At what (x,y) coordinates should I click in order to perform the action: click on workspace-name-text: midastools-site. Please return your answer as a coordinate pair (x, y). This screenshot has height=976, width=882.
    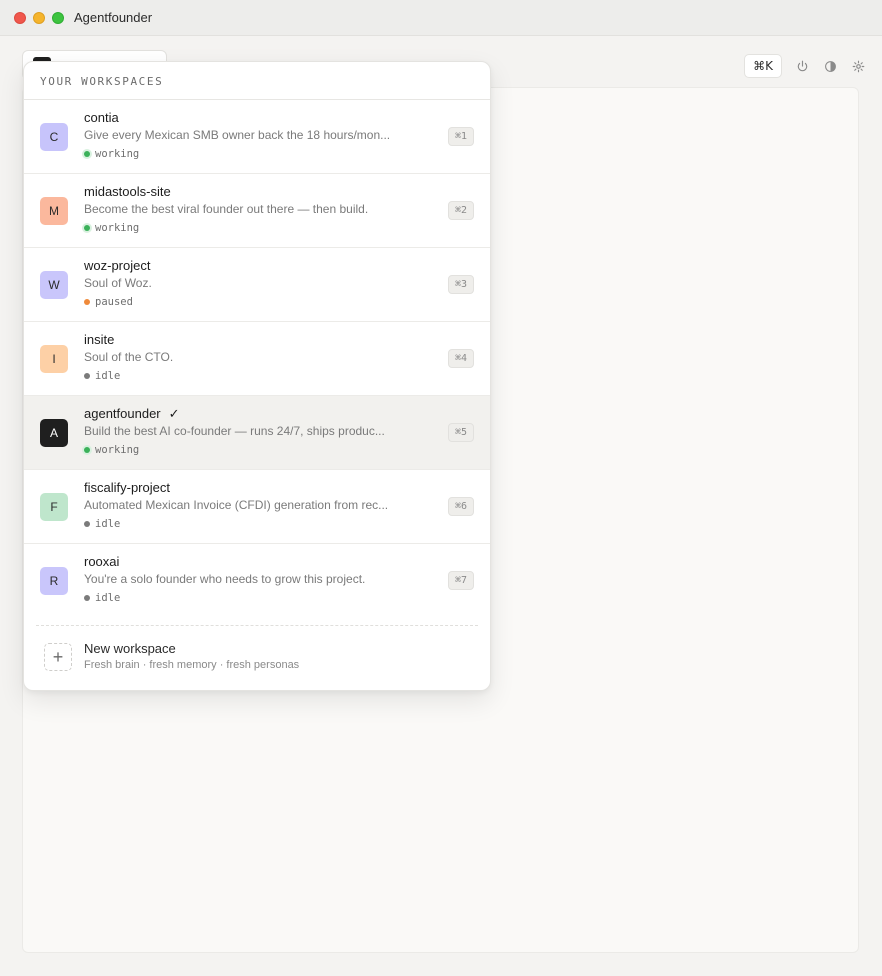
    Looking at the image, I should click on (127, 191).